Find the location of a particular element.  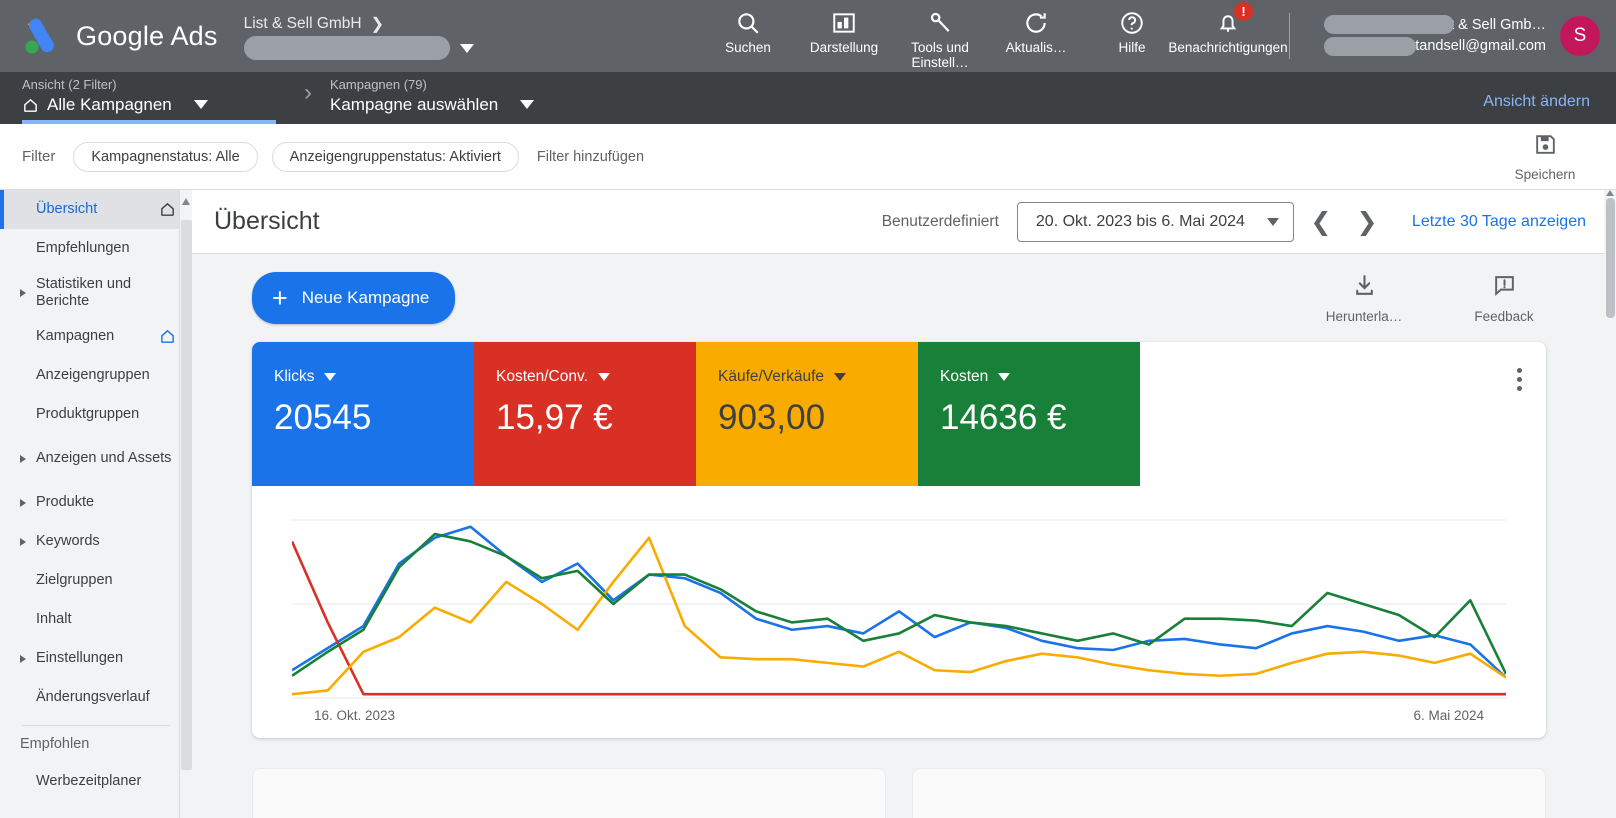

change-view-link: Ansicht ändern is located at coordinates (1536, 102).